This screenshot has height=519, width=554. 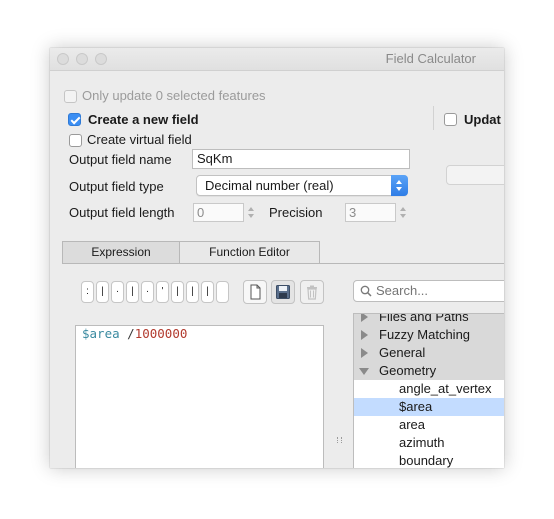 I want to click on create-new-field-label: Create a new field, so click(x=143, y=119).